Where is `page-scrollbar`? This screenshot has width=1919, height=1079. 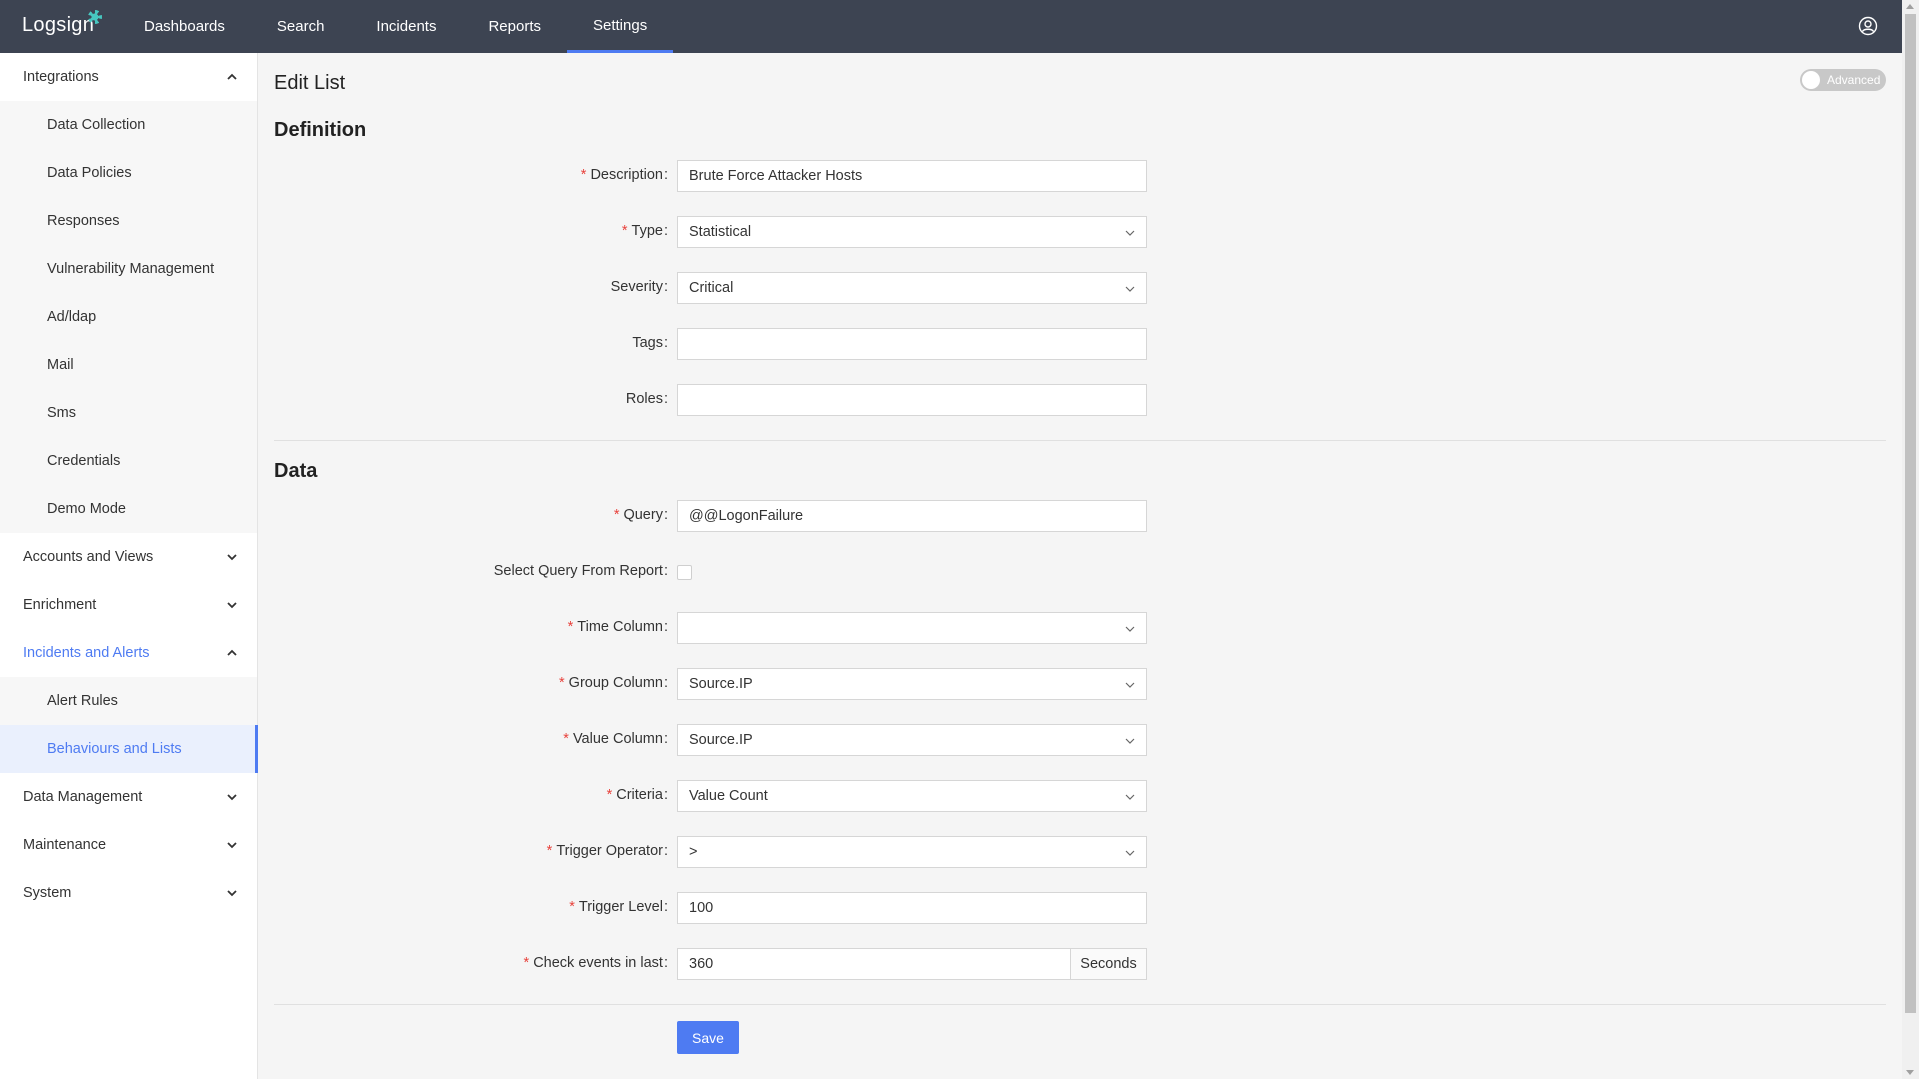
page-scrollbar is located at coordinates (1910, 539).